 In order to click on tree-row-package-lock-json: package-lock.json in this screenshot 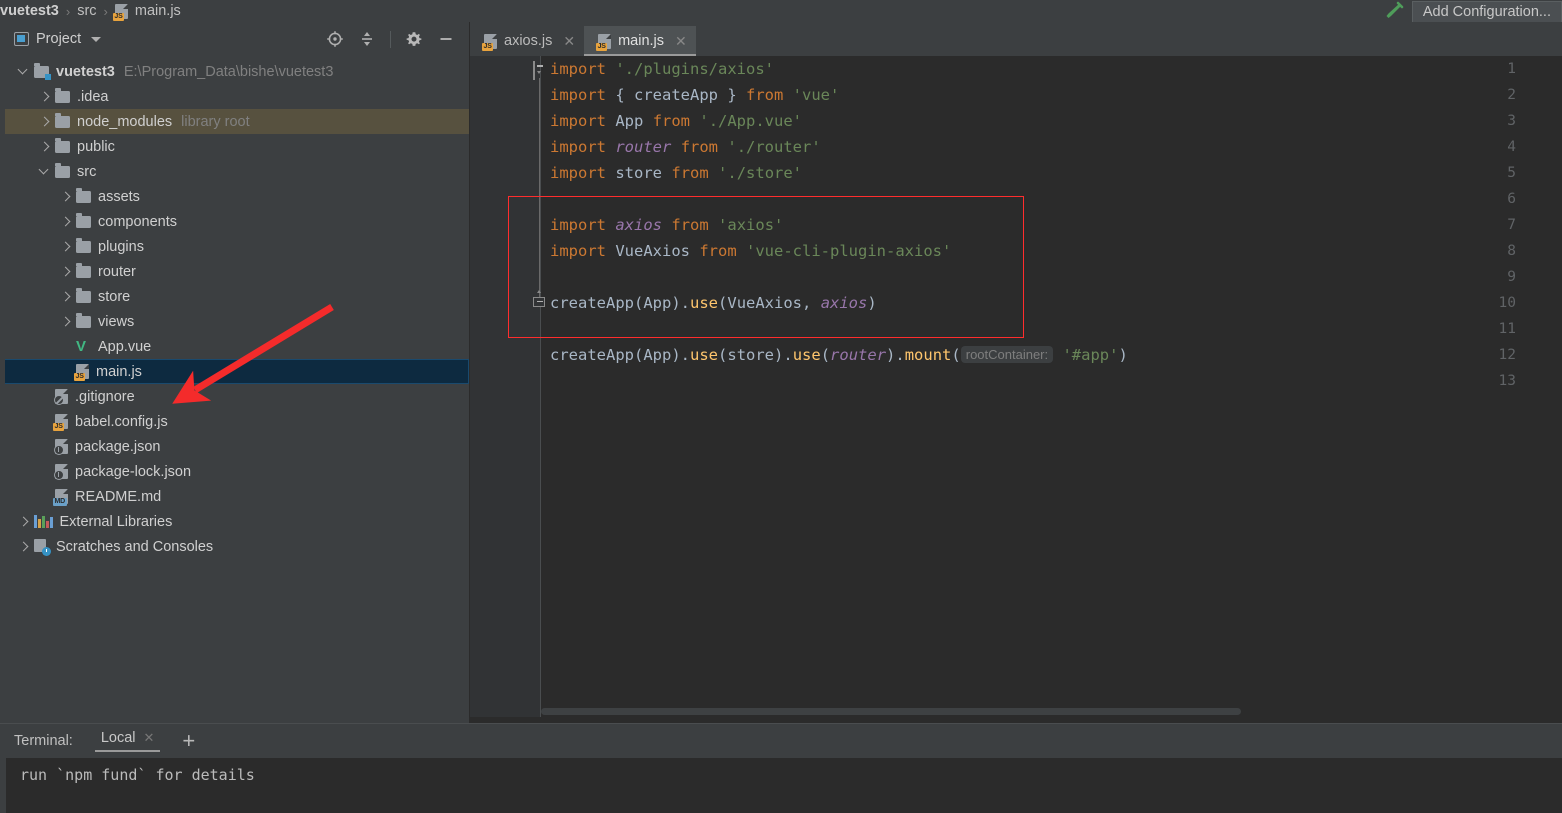, I will do `click(234, 471)`.